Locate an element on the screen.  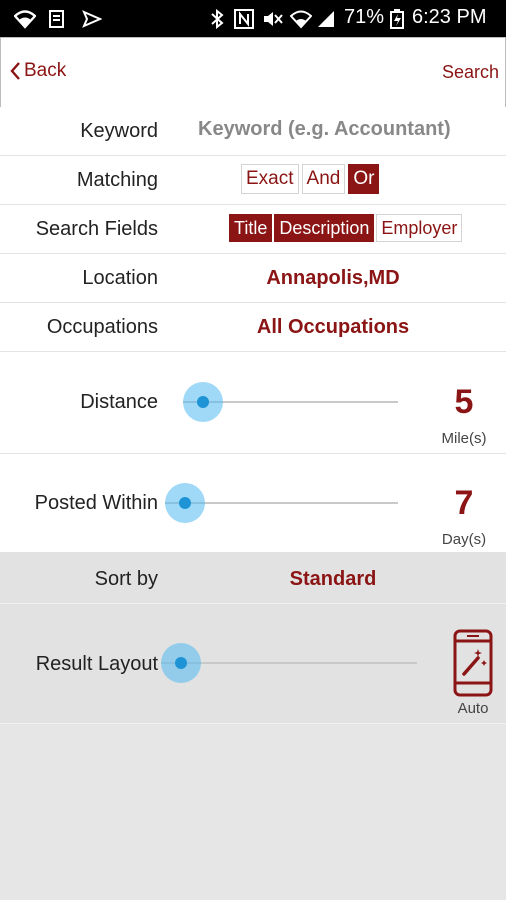
distance-label: Distance is located at coordinates (119, 402).